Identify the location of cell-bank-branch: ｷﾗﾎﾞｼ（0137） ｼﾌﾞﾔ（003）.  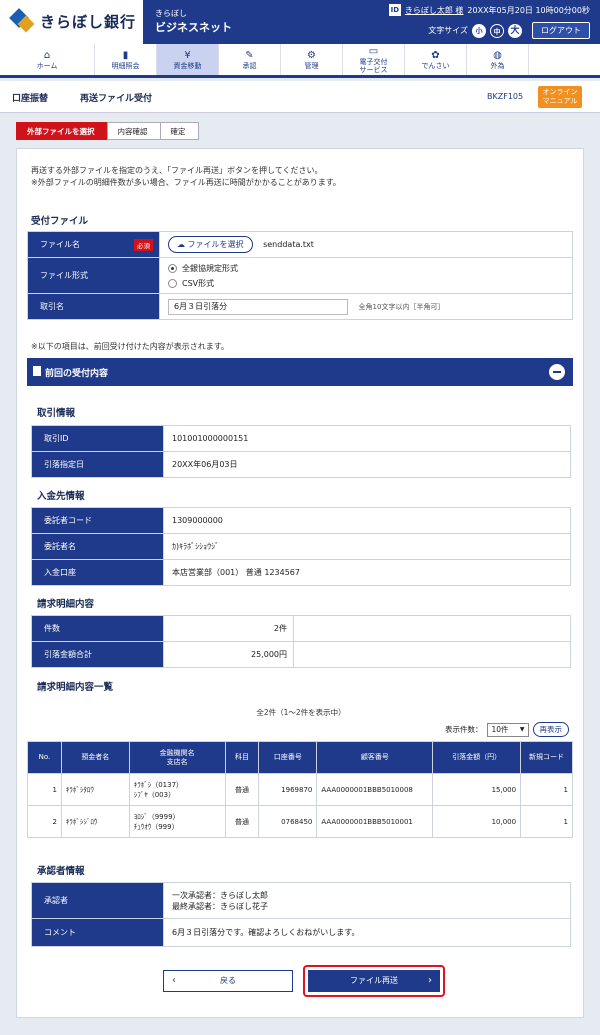
(177, 789).